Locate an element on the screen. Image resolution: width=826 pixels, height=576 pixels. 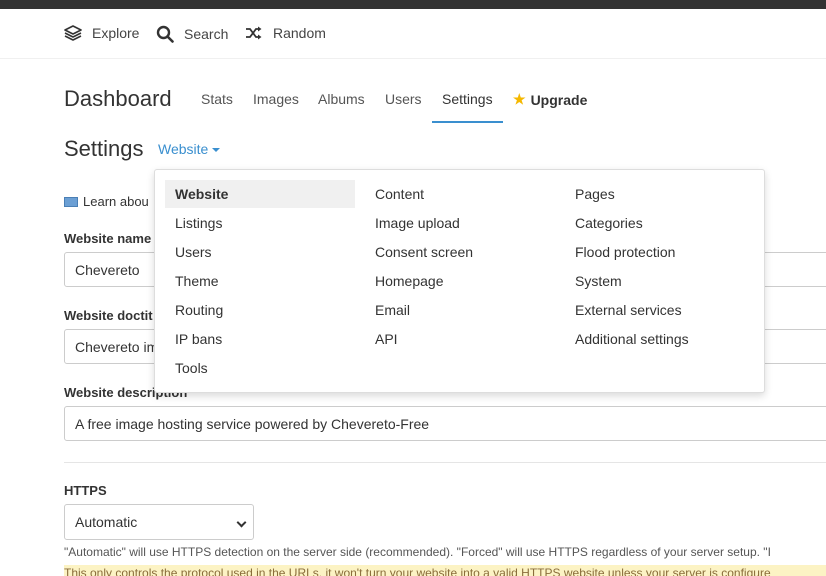
search-label: Search is located at coordinates (206, 34).